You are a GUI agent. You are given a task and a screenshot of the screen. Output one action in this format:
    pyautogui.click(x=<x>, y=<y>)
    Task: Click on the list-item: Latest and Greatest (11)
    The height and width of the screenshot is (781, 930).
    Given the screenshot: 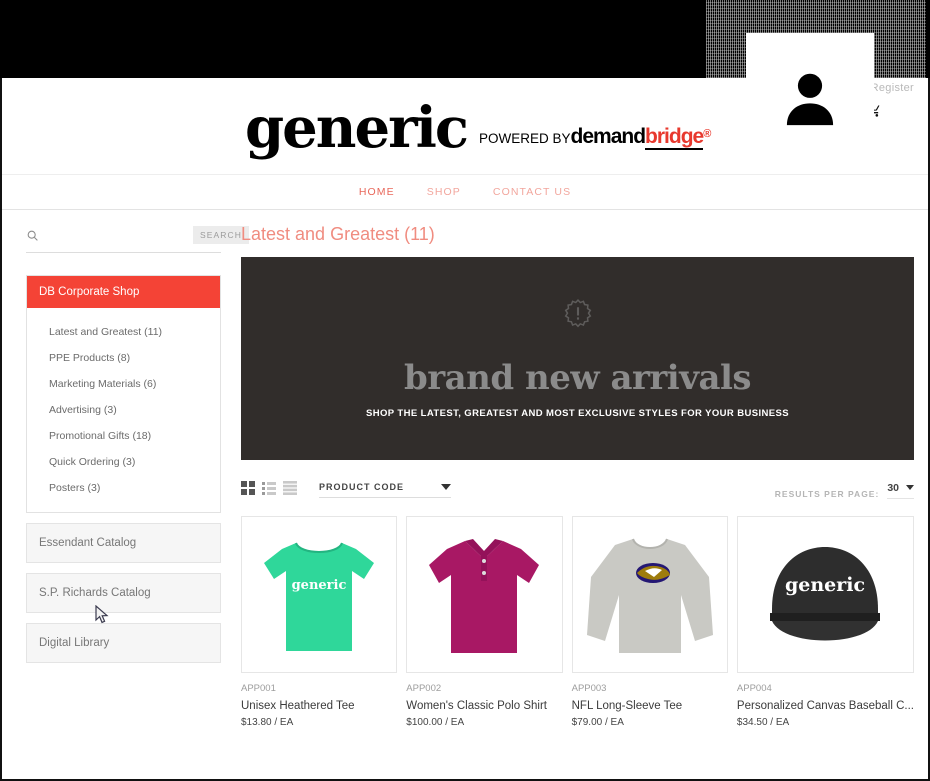 What is the action you would take?
    pyautogui.click(x=123, y=331)
    